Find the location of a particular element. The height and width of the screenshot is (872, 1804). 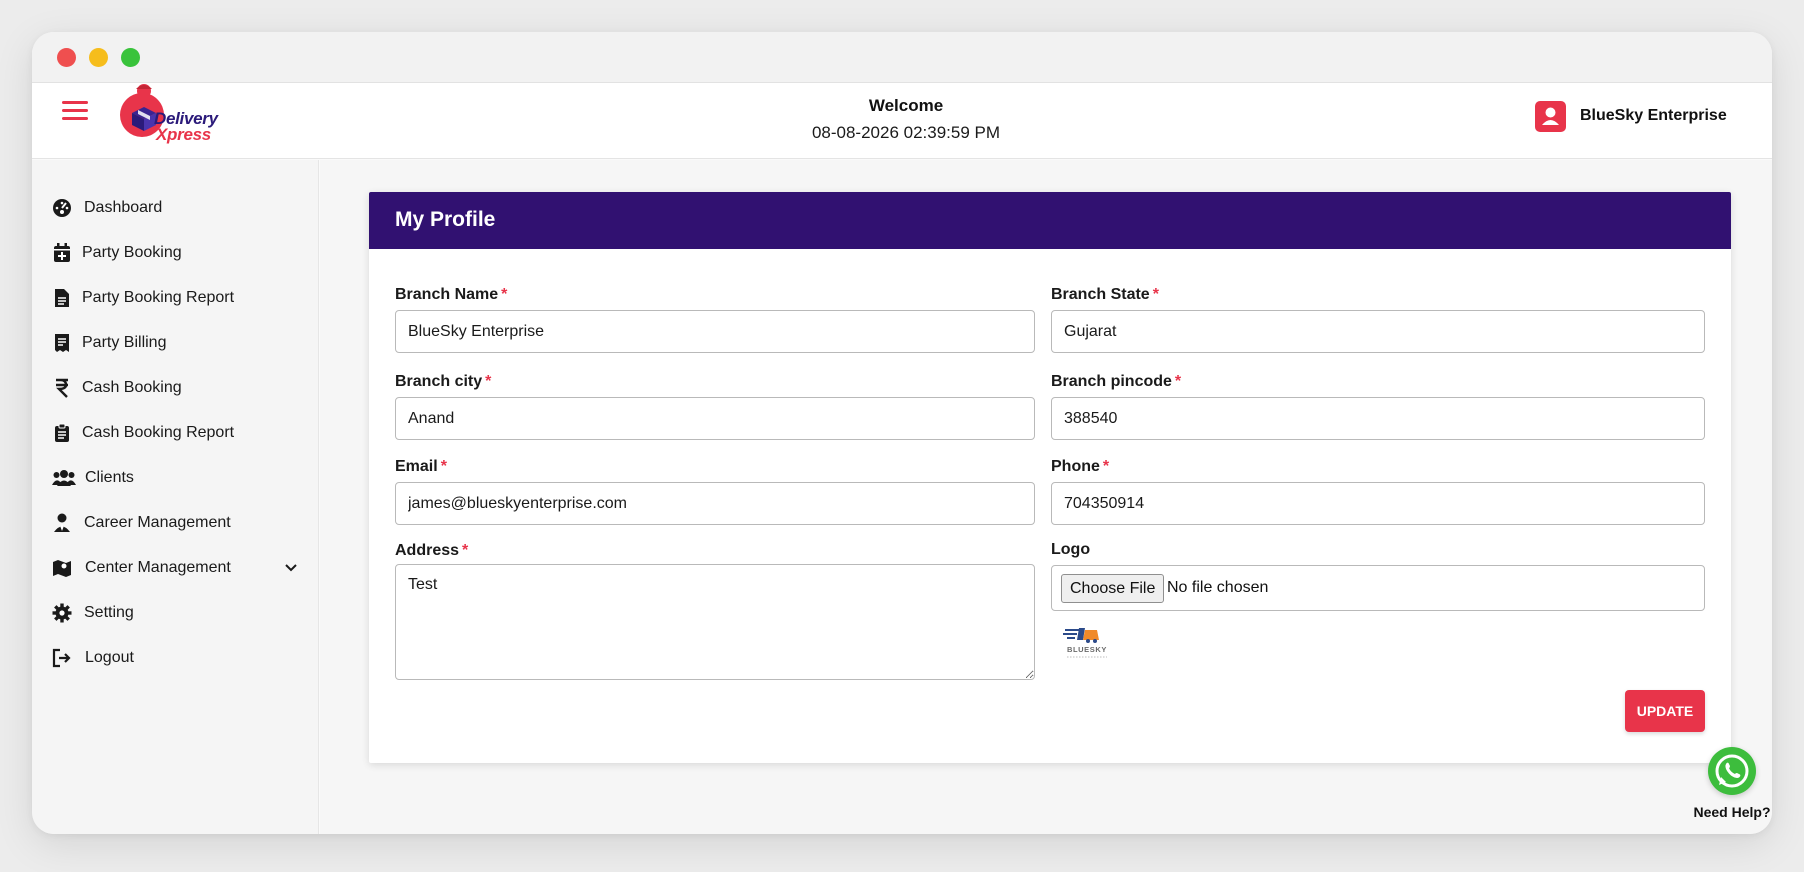

sidebar-item-logout: Logout is located at coordinates (177, 658).